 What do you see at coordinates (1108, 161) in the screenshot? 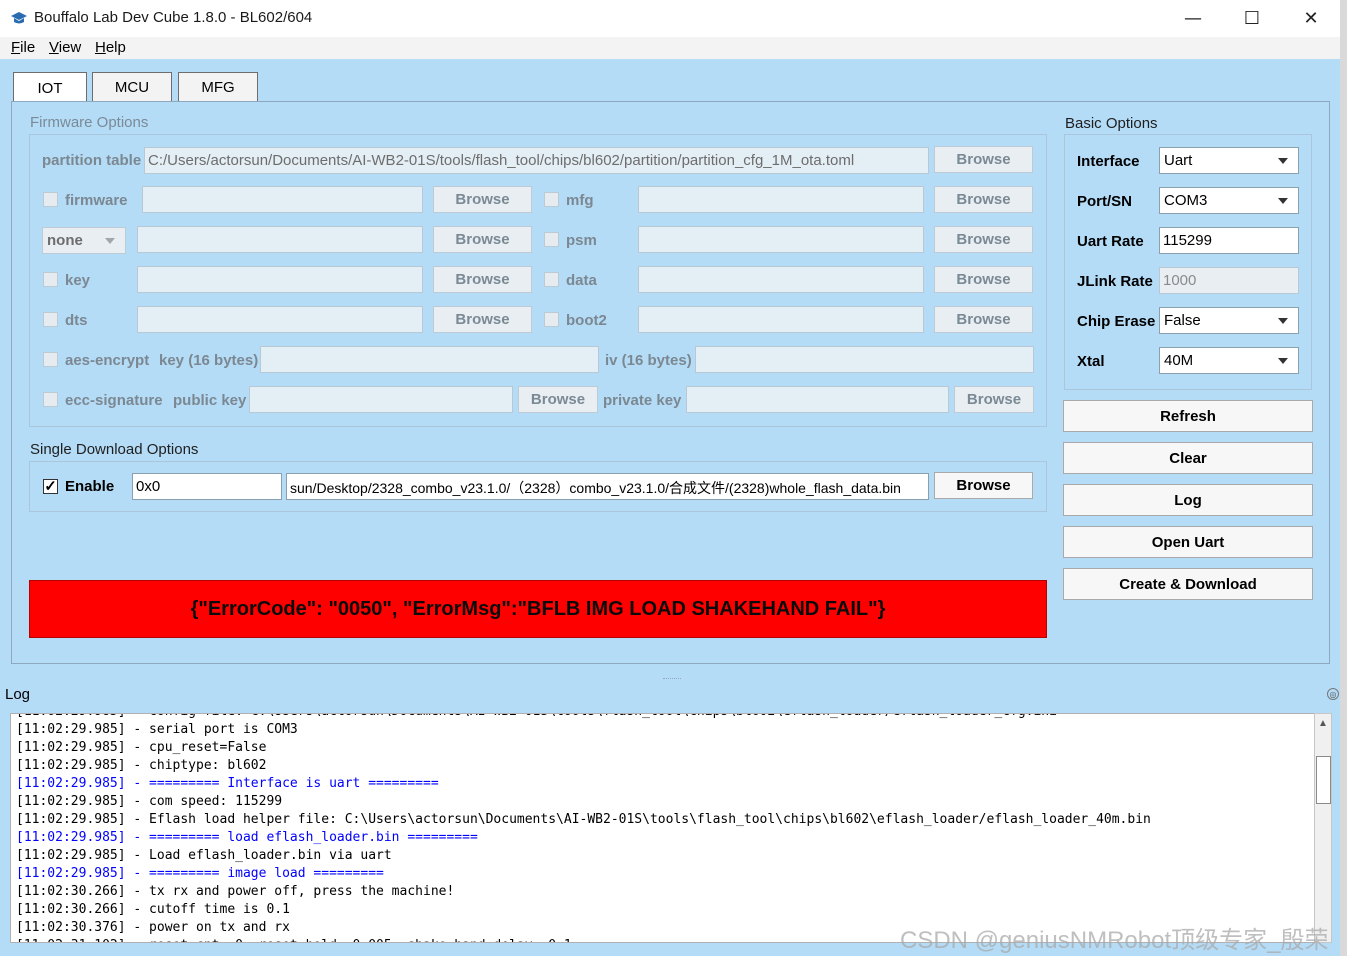
I see `interface-label: Interface` at bounding box center [1108, 161].